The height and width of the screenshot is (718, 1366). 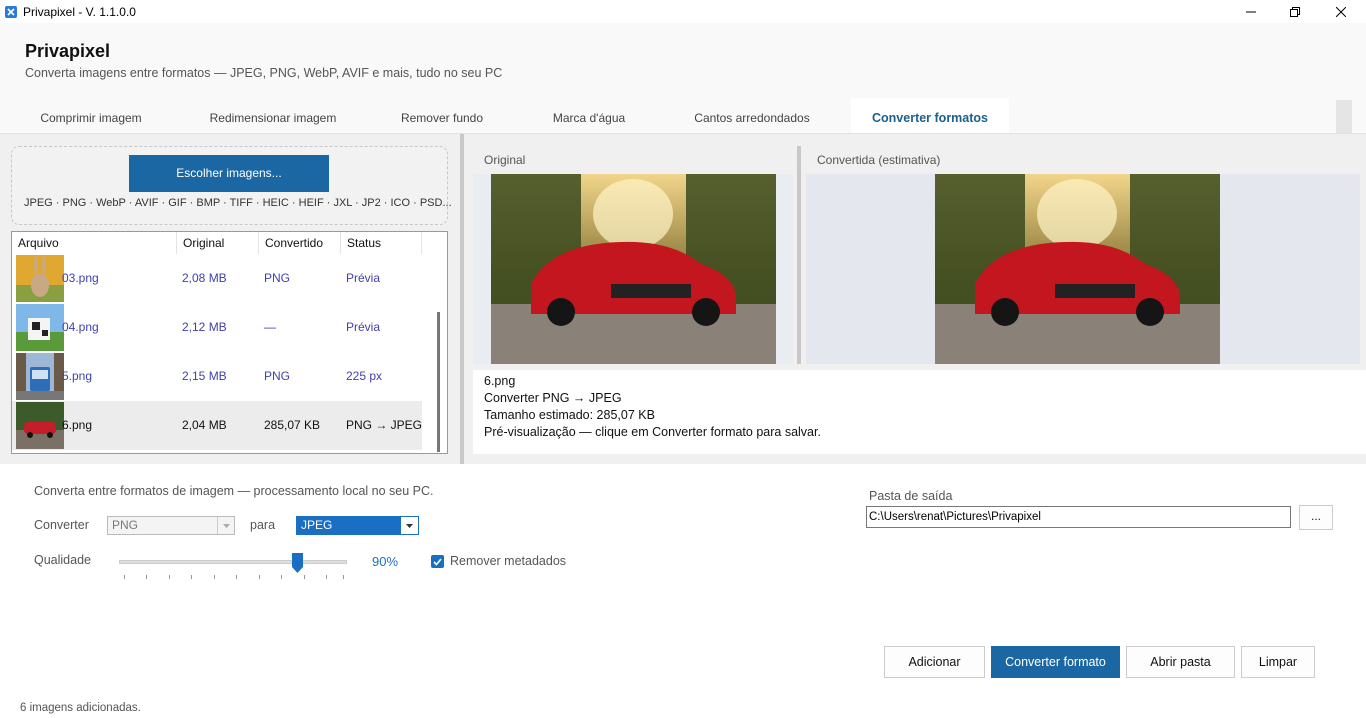 I want to click on original-preview-image, so click(x=633, y=269).